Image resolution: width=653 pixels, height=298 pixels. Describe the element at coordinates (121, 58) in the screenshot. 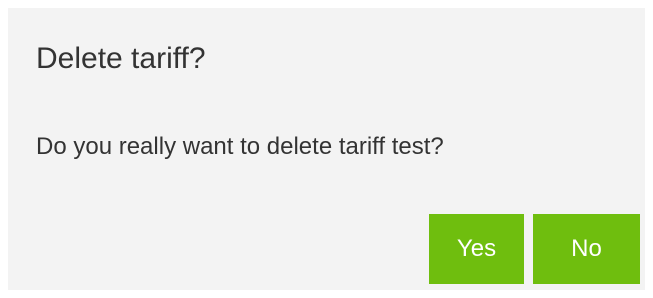

I see `dialog-title: Delete tariff?` at that location.